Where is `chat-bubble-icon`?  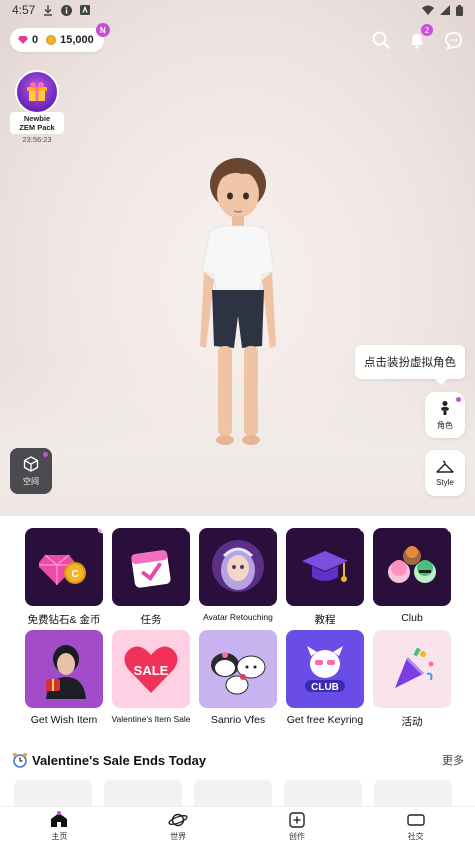
chat-bubble-icon is located at coordinates (453, 40).